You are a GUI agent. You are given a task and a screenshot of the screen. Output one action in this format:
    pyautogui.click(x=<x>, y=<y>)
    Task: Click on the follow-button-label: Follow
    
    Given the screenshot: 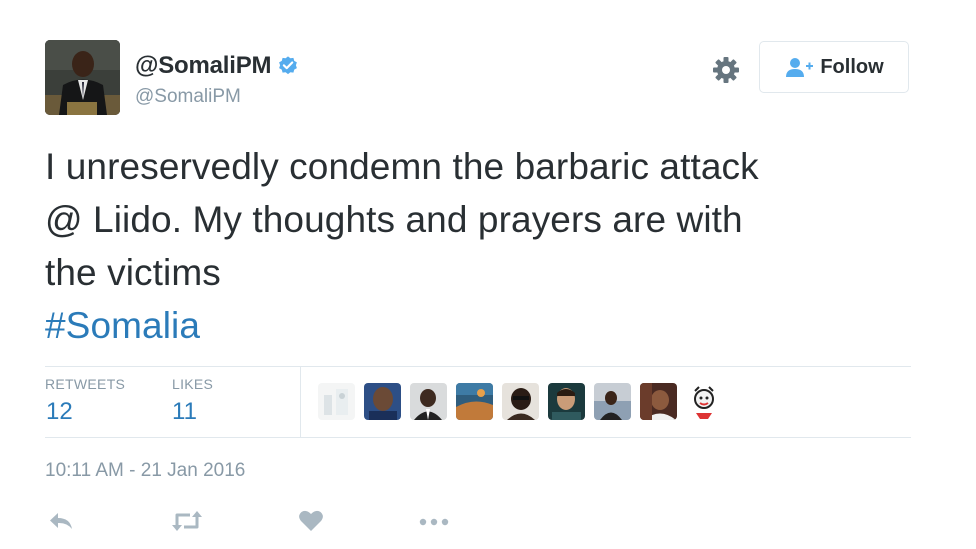 What is the action you would take?
    pyautogui.click(x=852, y=66)
    